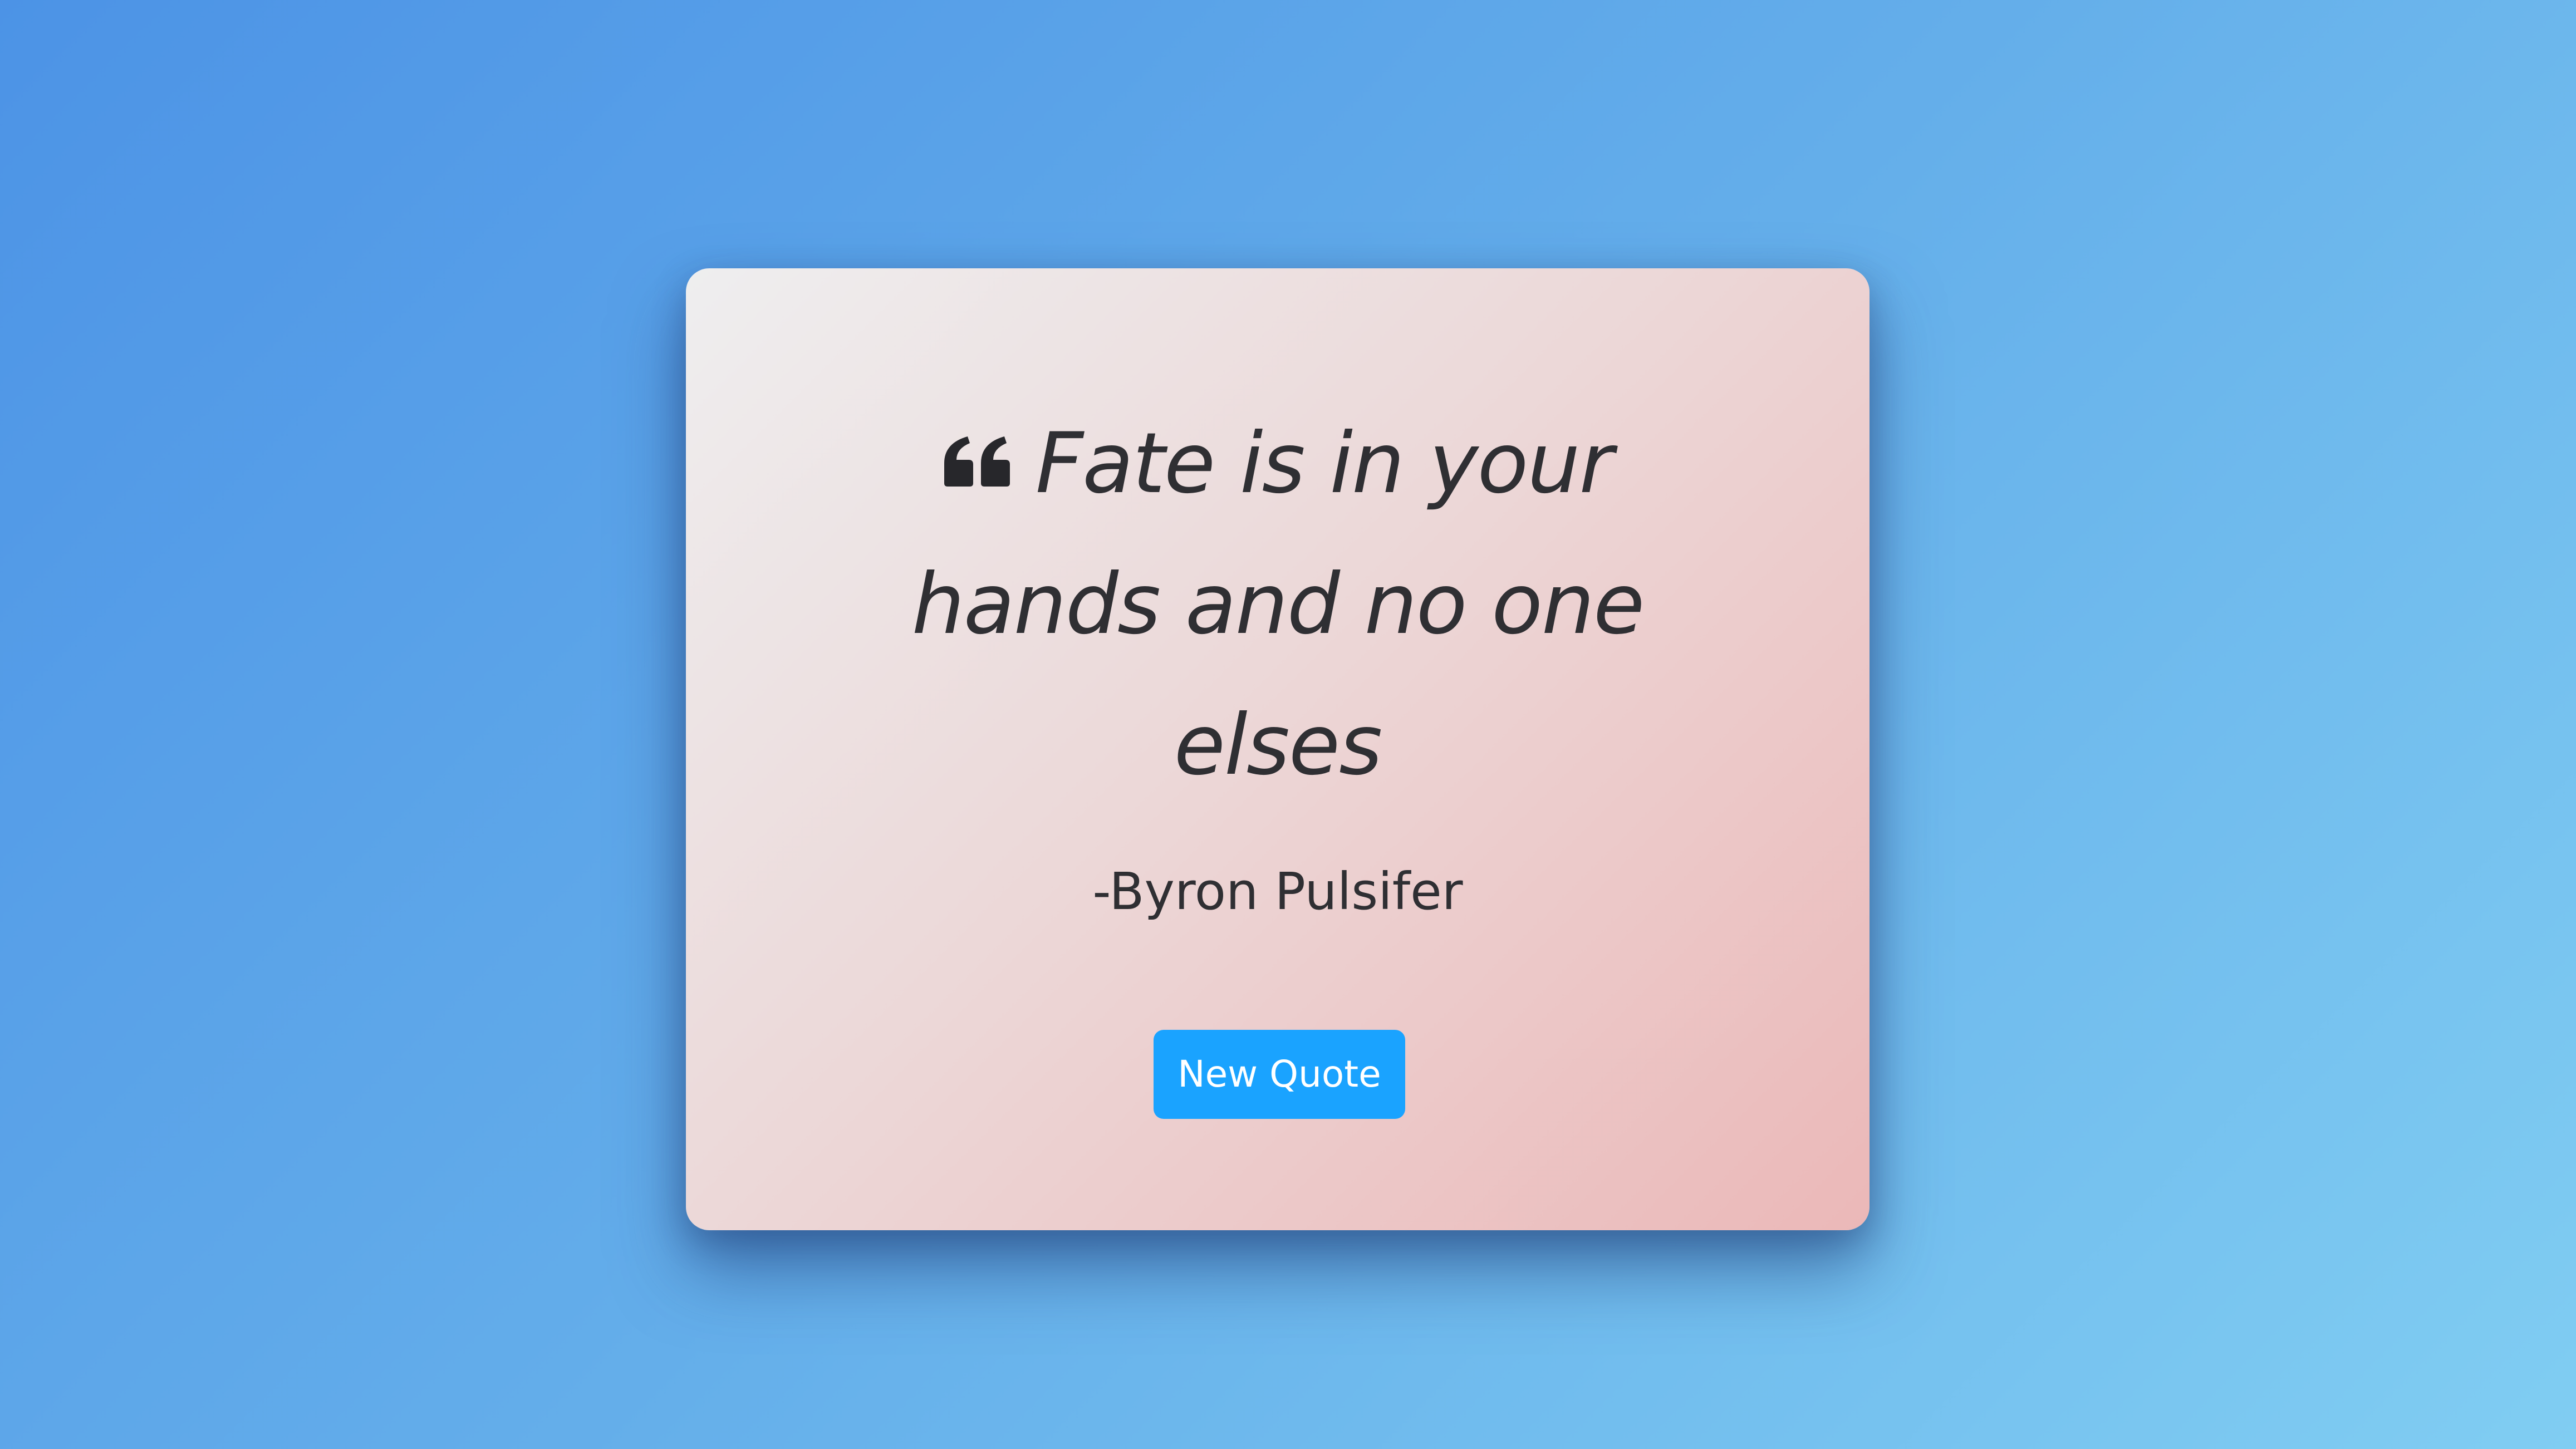  I want to click on new-quote-button: New Quote, so click(1280, 1075).